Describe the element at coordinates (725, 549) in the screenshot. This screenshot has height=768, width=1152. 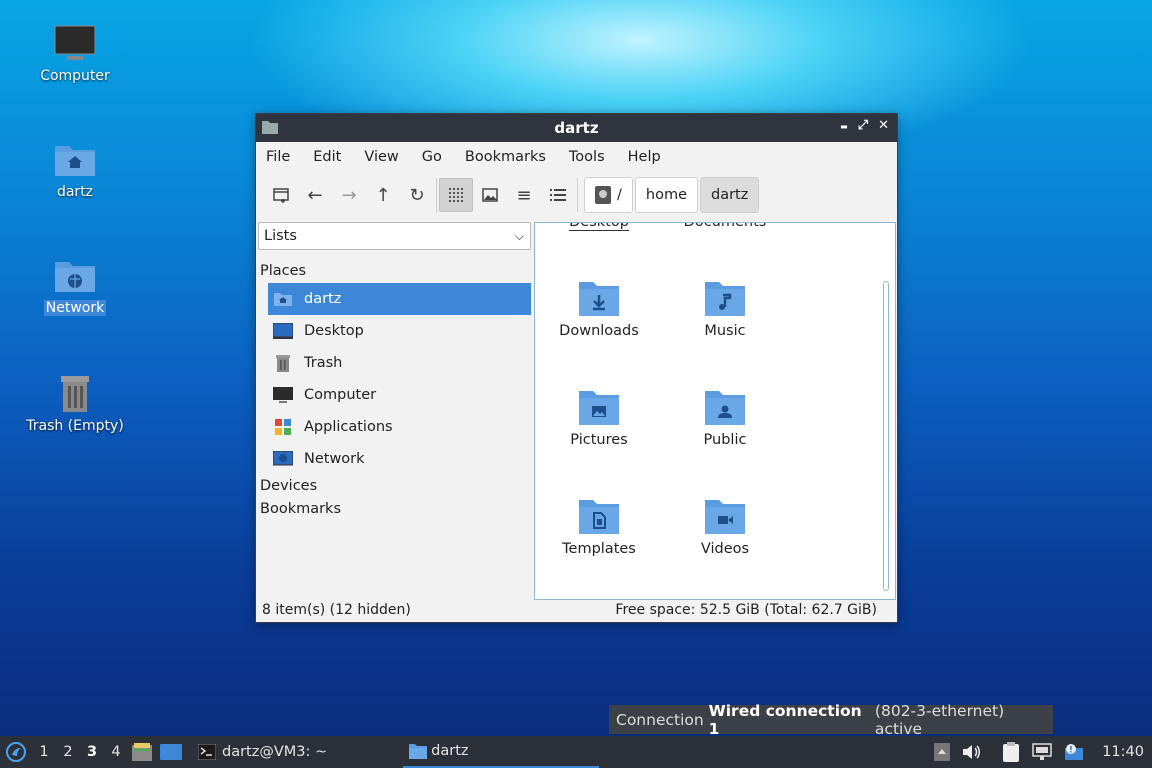
I see `folder-item-label: Videos` at that location.